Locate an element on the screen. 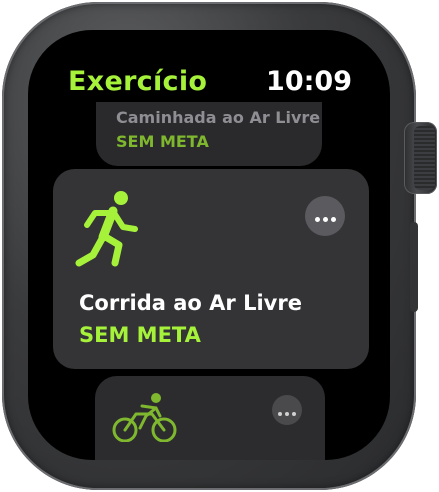  side-button is located at coordinates (414, 267).